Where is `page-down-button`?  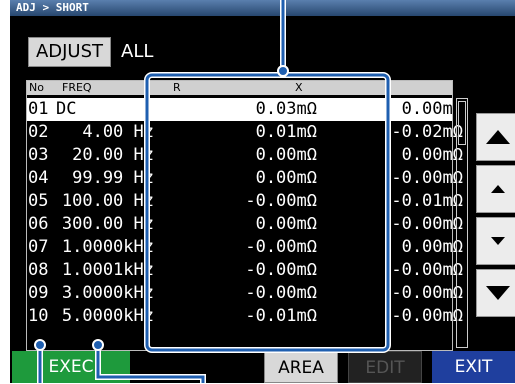
page-down-button is located at coordinates (495, 293).